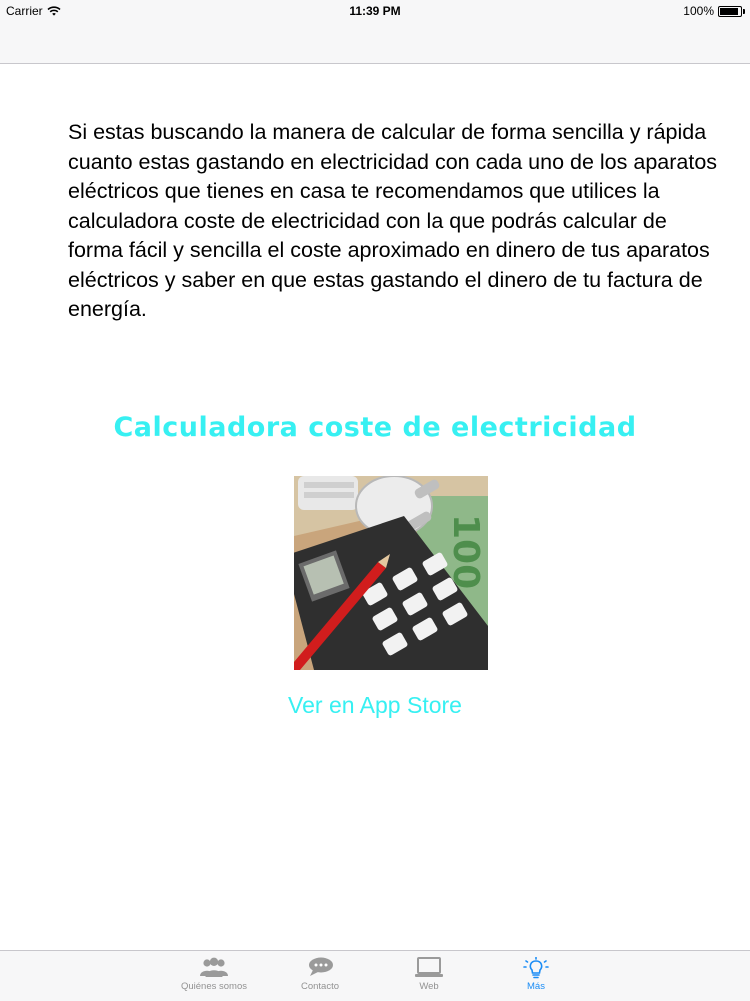 This screenshot has width=750, height=1001. I want to click on app-store-link: Ver en App Store, so click(375, 705).